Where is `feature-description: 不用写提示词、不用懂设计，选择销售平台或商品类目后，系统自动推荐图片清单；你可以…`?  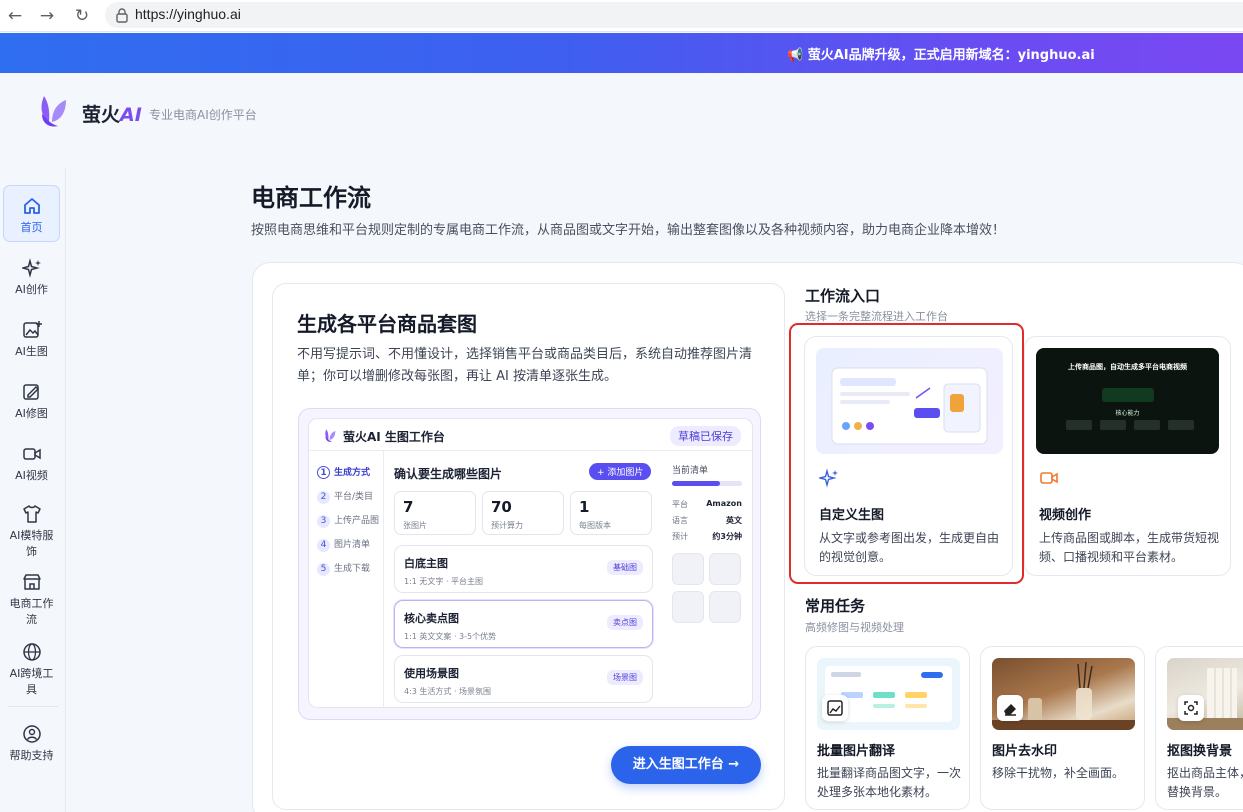 feature-description: 不用写提示词、不用懂设计，选择销售平台或商品类目后，系统自动推荐图片清单；你可以… is located at coordinates (525, 365).